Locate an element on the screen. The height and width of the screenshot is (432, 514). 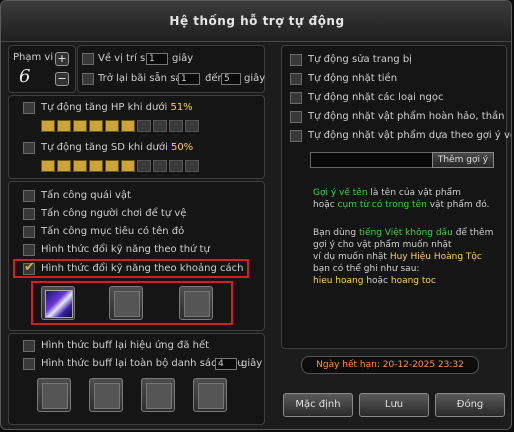
skill-order-checkbox is located at coordinates (29, 250).